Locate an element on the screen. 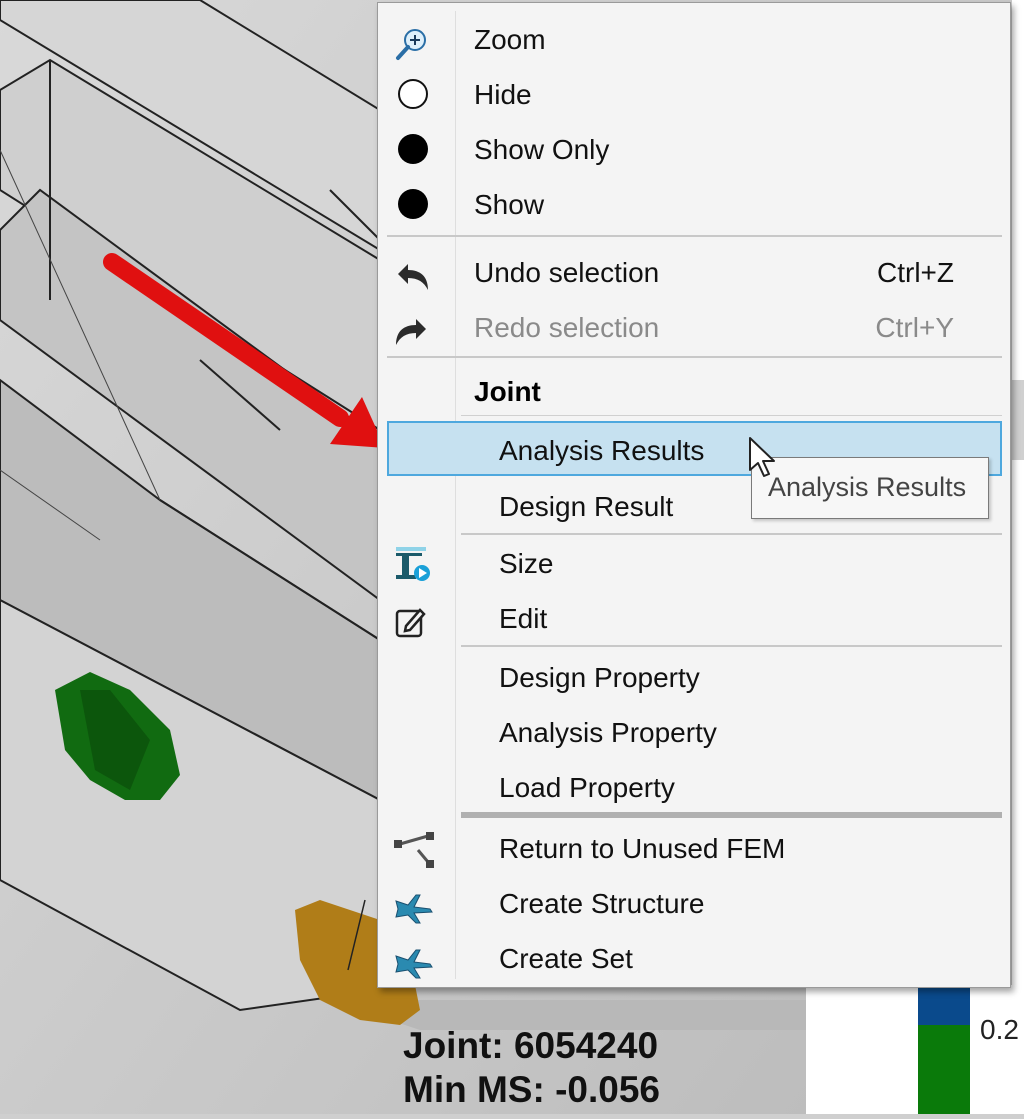  menu-item-analysis-property: Analysis Property is located at coordinates (694, 732).